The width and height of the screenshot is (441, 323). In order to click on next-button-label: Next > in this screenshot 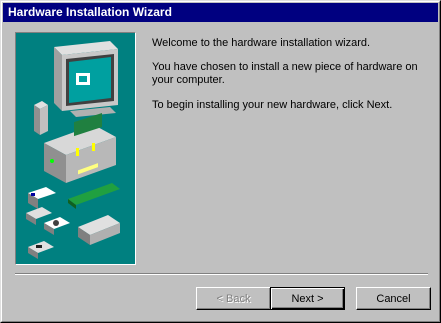, I will do `click(307, 298)`.